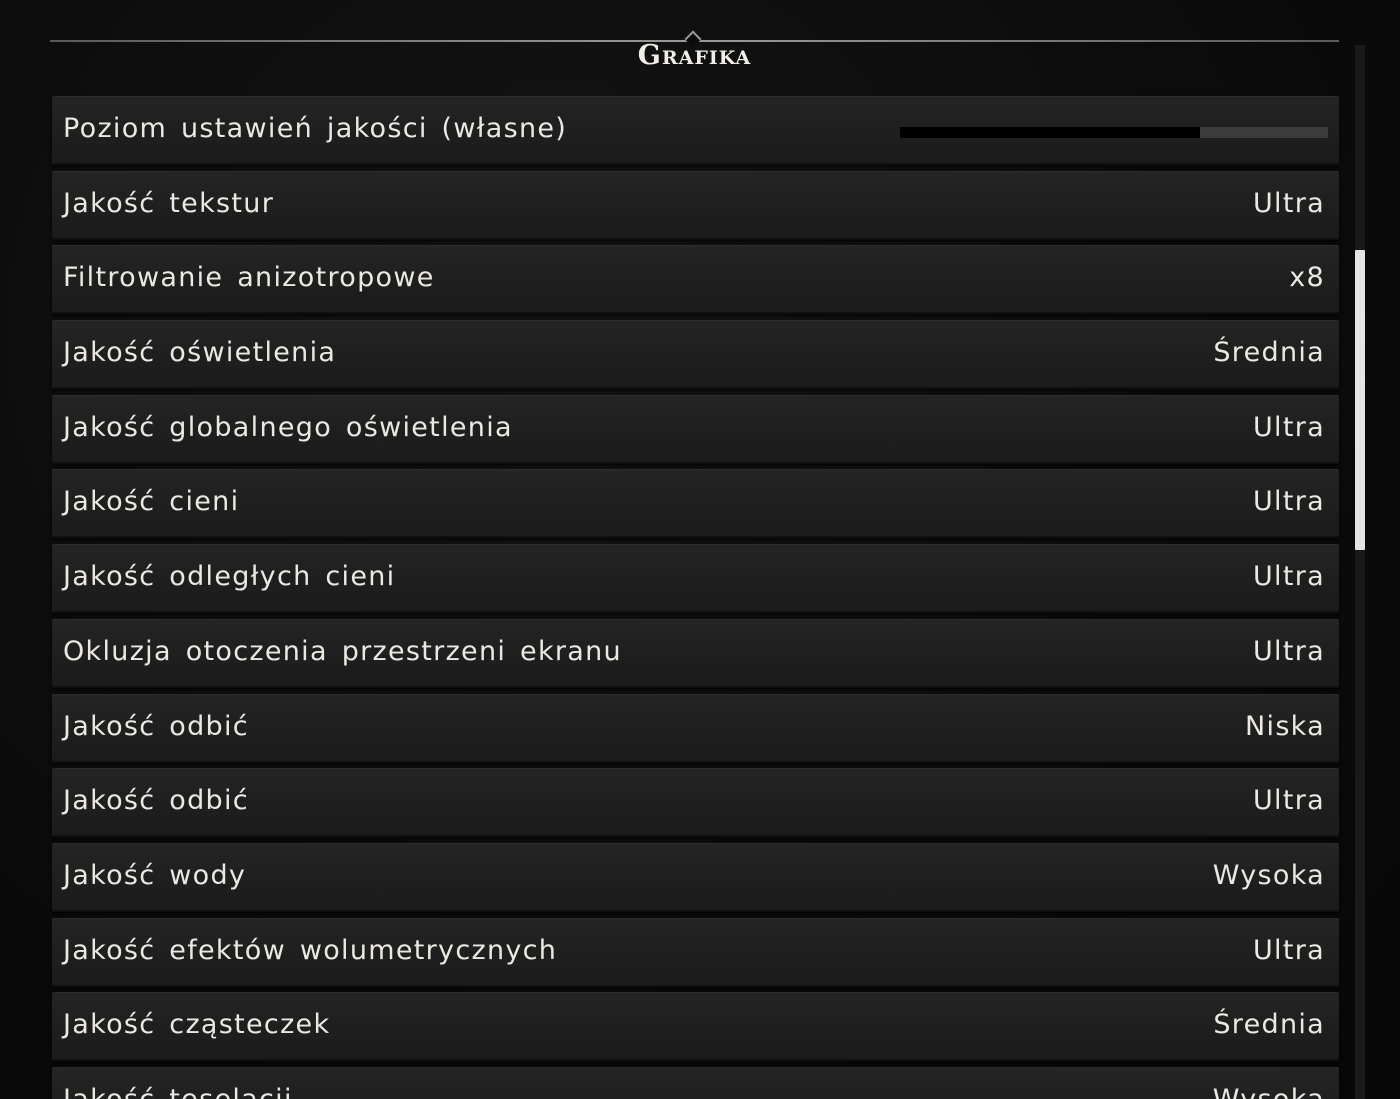 Image resolution: width=1400 pixels, height=1099 pixels. I want to click on setting-label: Jakość globalnego oświetlenia, so click(288, 427).